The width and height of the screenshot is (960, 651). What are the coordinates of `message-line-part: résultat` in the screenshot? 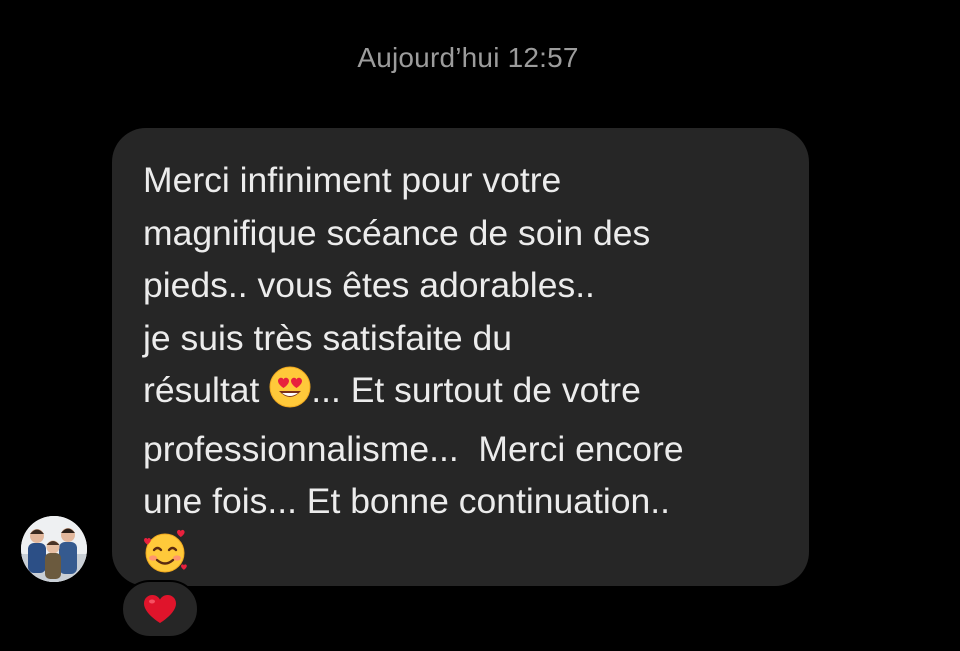 It's located at (201, 390).